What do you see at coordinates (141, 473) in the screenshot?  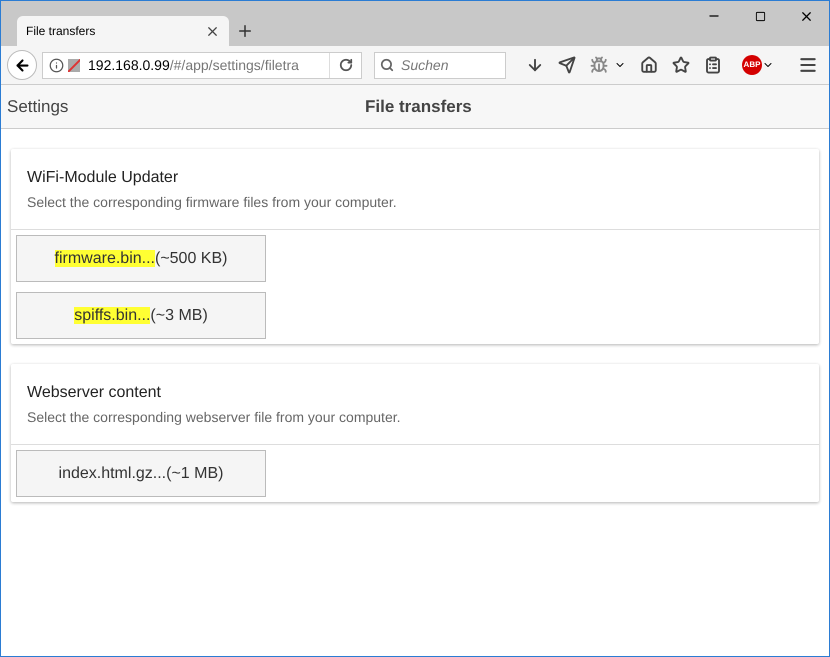 I see `file-button: index.html.gz...(~1 MB)` at bounding box center [141, 473].